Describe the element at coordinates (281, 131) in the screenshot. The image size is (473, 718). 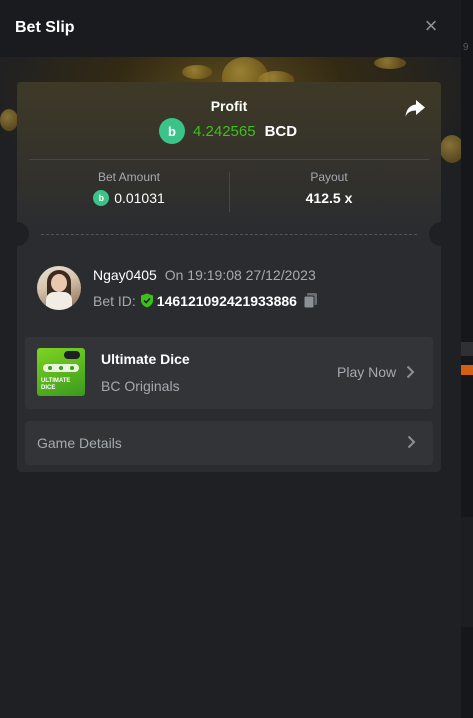
I see `profit-currency: BCD` at that location.